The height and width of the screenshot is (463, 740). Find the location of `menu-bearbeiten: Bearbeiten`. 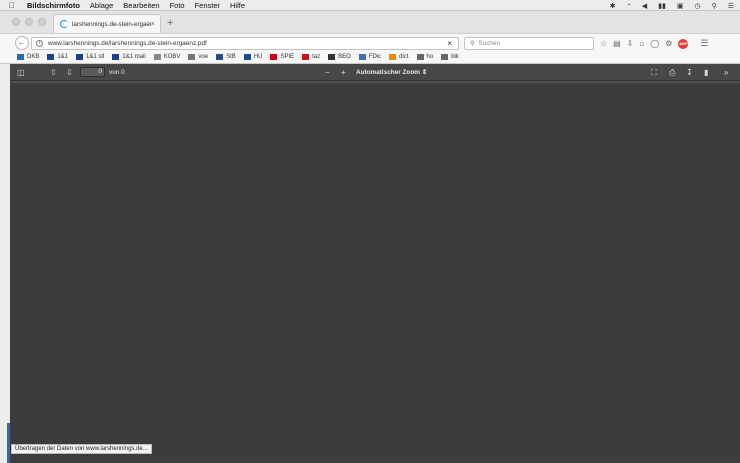

menu-bearbeiten: Bearbeiten is located at coordinates (141, 5).